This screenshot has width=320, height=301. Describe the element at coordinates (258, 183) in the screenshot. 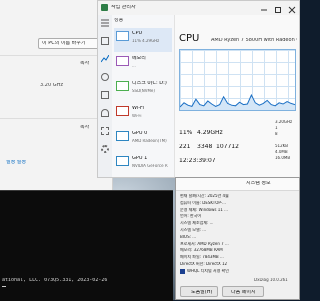

I see `dxdiag-title: 시스템 정보` at that location.